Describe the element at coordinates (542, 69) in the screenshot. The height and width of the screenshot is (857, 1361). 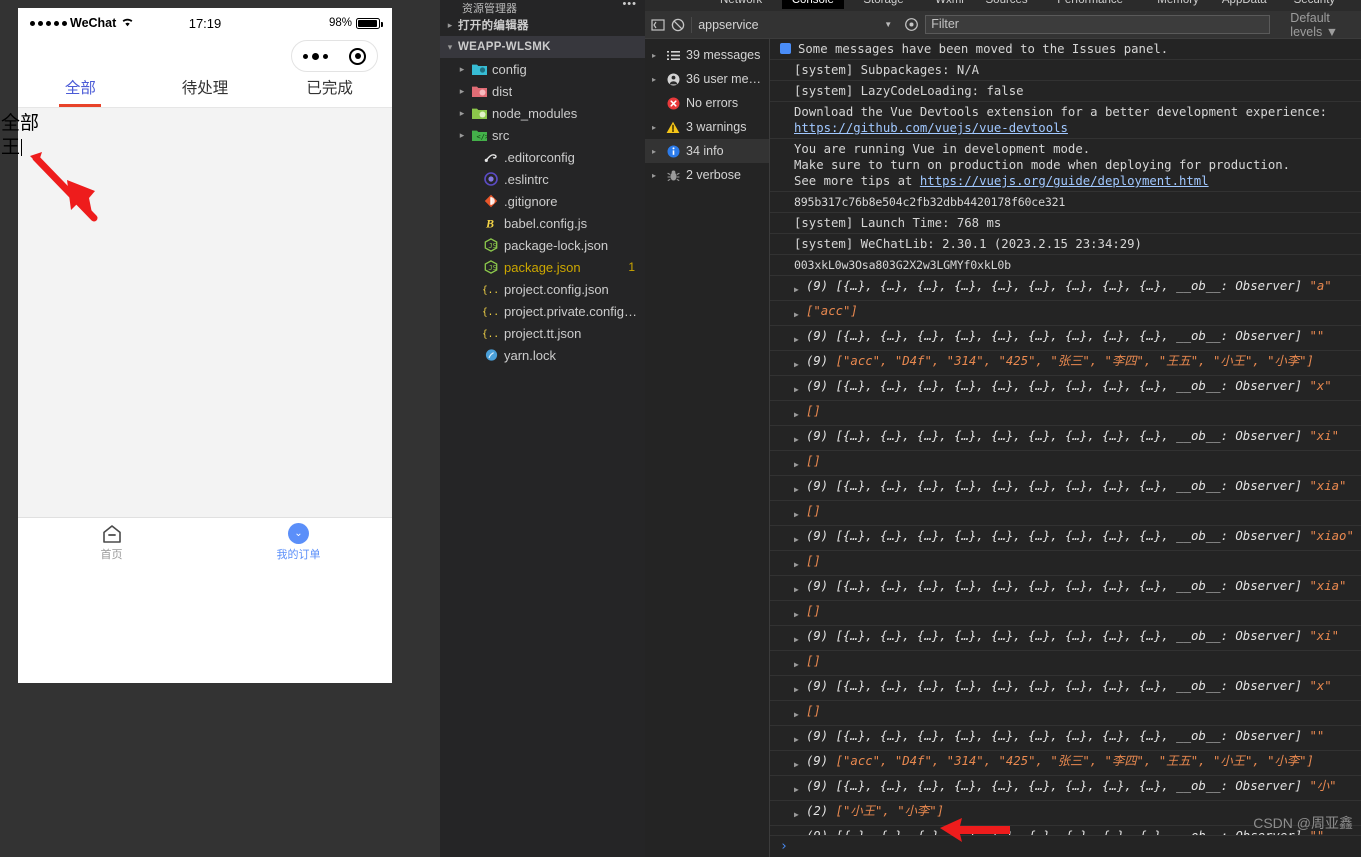
I see `explorer-row-config: ▸ config` at that location.